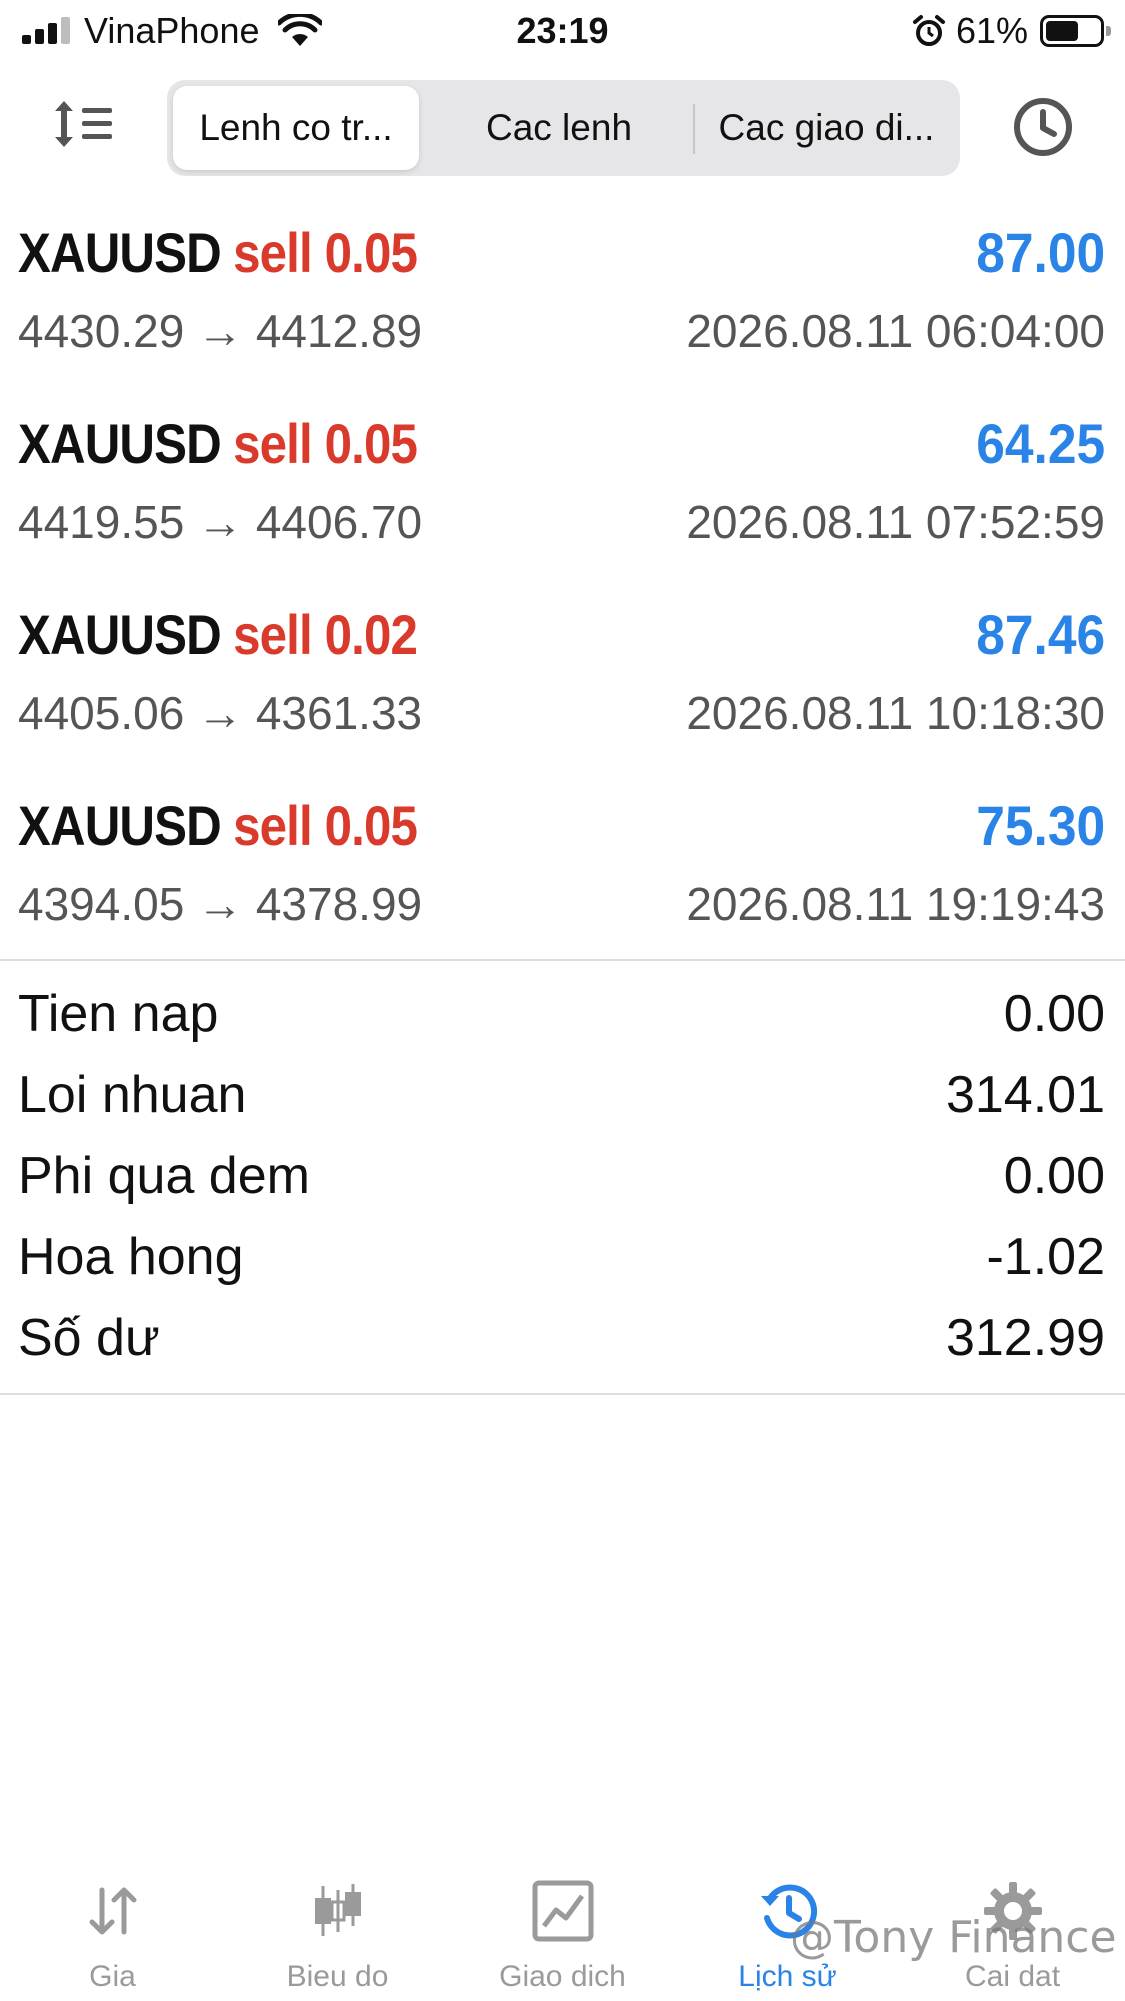 The image size is (1125, 2001). I want to click on summary-value: -1.02, so click(1045, 1257).